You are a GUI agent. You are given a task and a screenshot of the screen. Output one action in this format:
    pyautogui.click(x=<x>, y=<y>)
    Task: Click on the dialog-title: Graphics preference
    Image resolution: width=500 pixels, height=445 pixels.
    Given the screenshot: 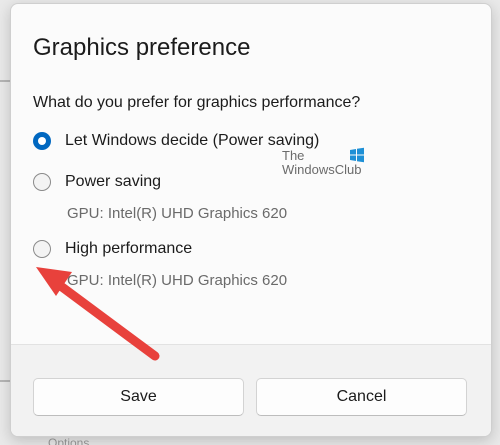 What is the action you would take?
    pyautogui.click(x=142, y=47)
    